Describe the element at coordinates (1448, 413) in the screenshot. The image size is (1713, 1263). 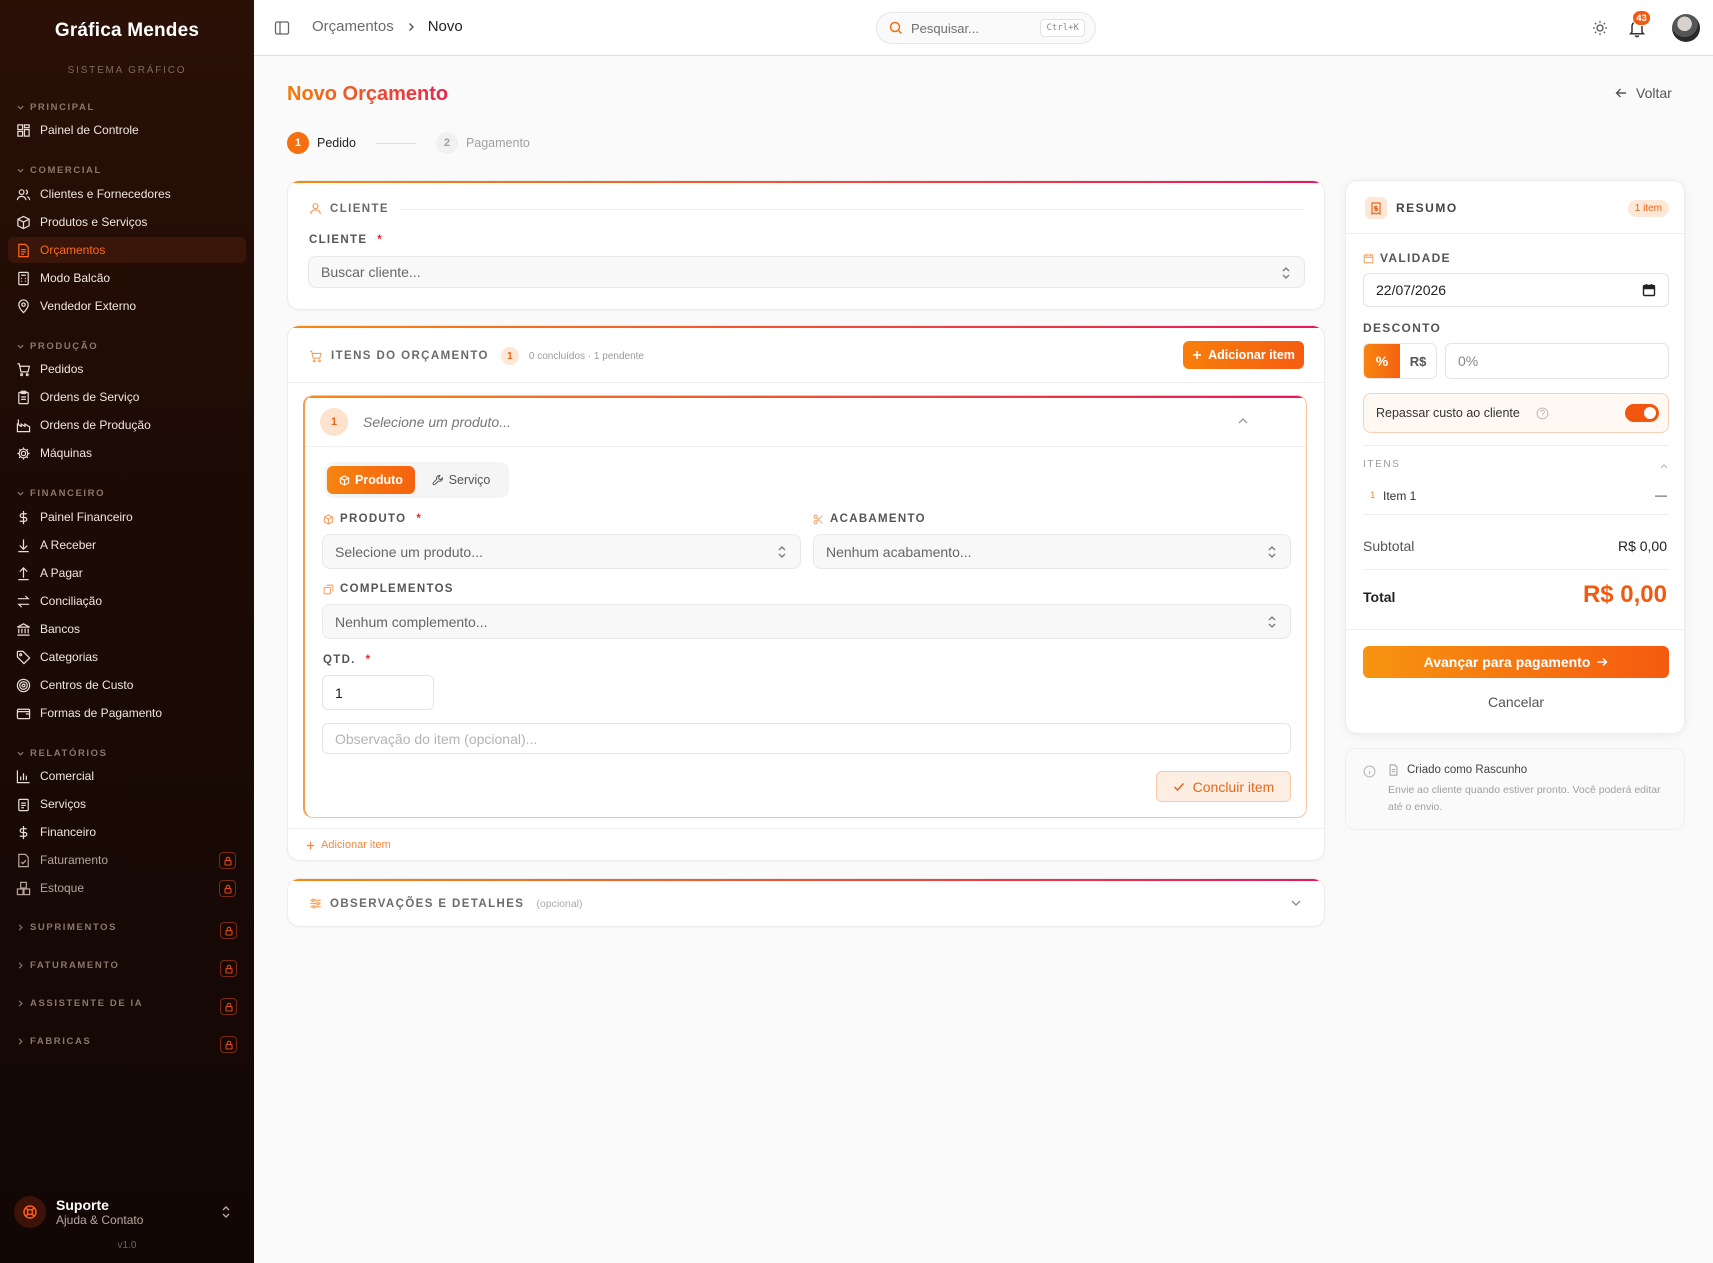
I see `pass-cost-label: Repassar custo ao cliente` at that location.